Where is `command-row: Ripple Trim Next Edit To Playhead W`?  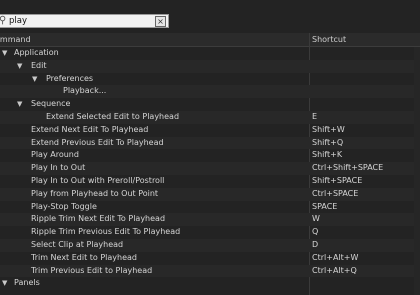
command-row: Ripple Trim Next Edit To Playhead W is located at coordinates (210, 220).